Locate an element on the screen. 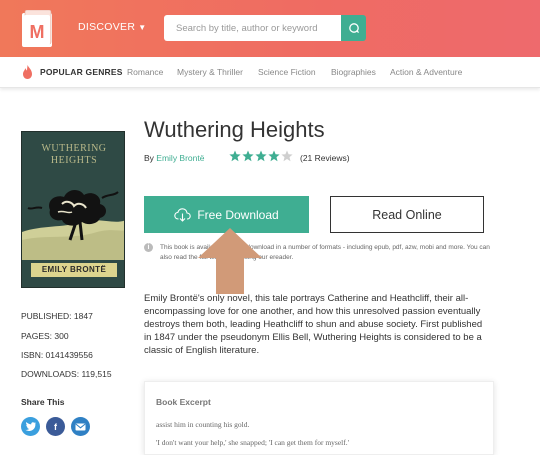  search-input is located at coordinates (253, 28).